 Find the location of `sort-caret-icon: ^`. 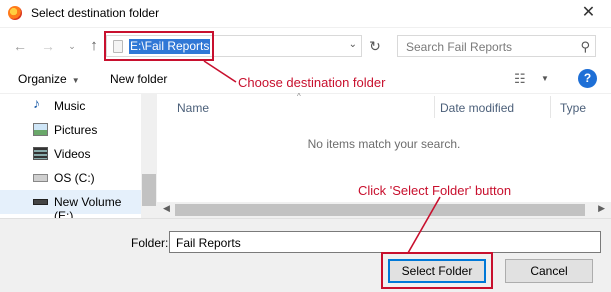

sort-caret-icon: ^ is located at coordinates (299, 96).